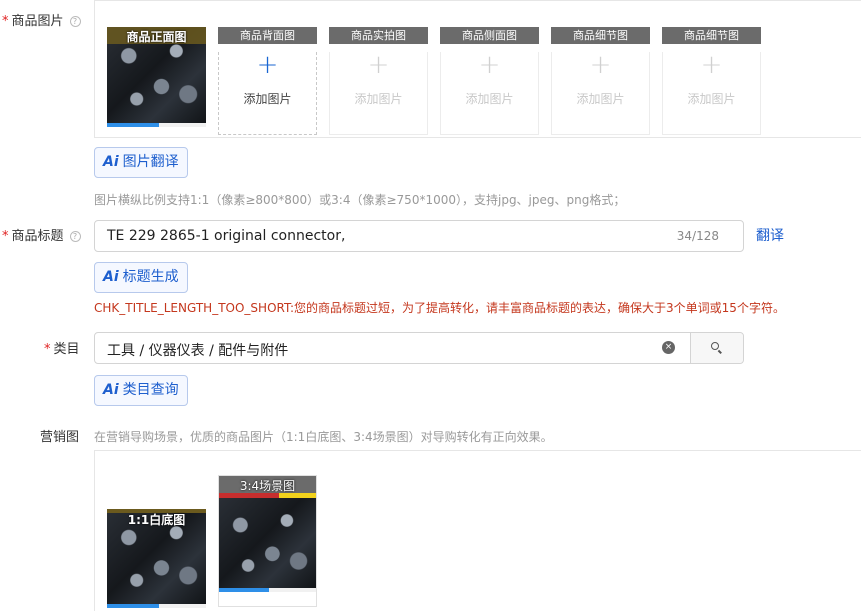  I want to click on image-slot-front: 商品正面图, so click(156, 77).